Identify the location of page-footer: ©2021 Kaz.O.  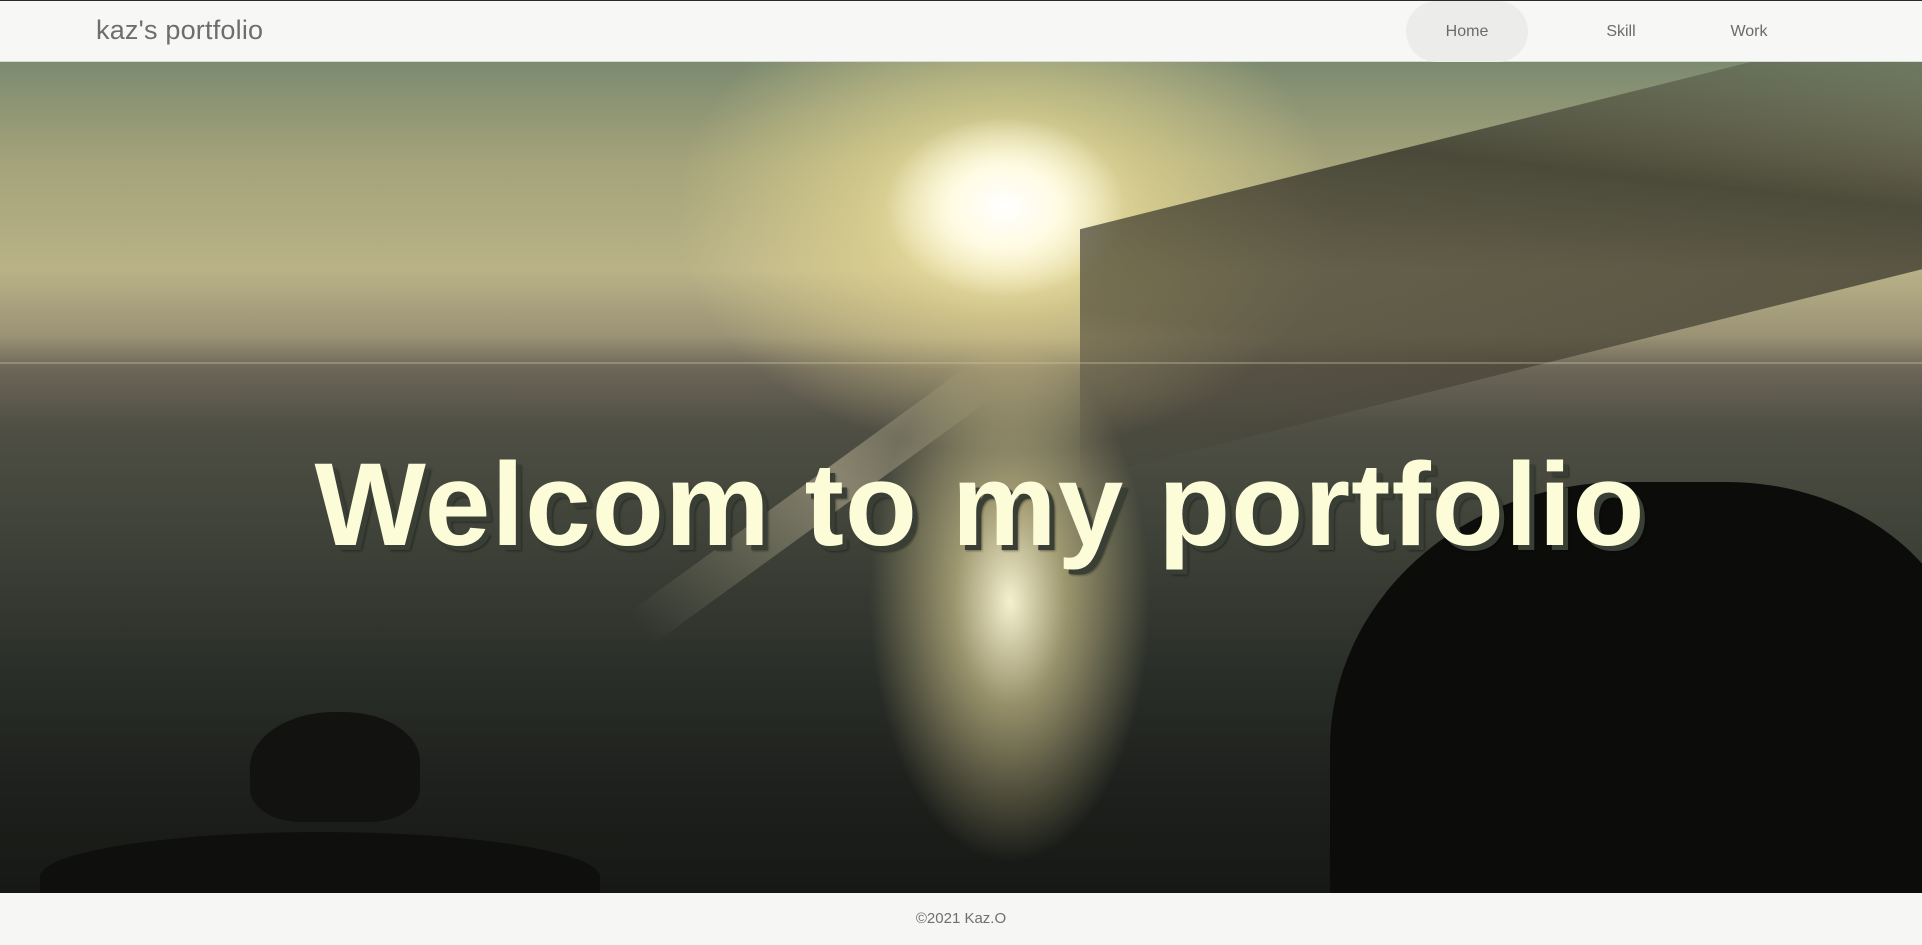
(961, 919).